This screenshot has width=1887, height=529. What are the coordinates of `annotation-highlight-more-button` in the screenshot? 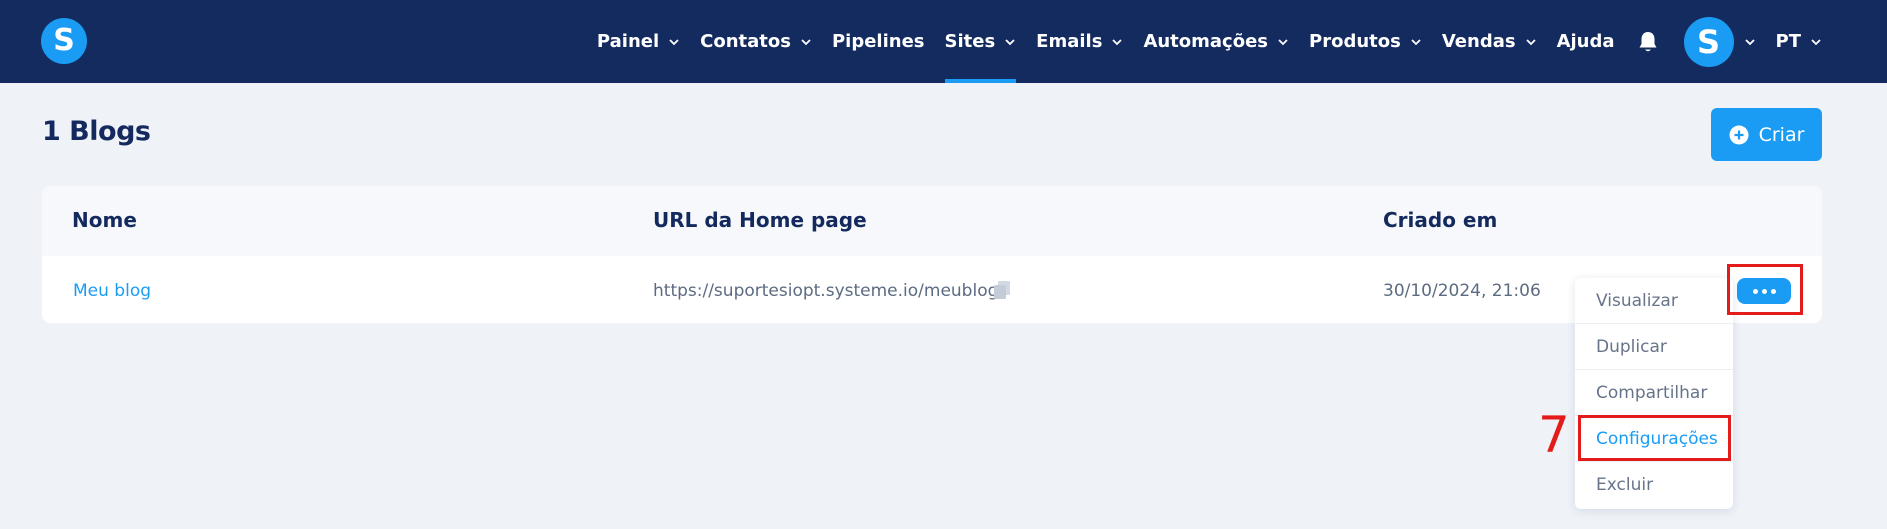 It's located at (1765, 289).